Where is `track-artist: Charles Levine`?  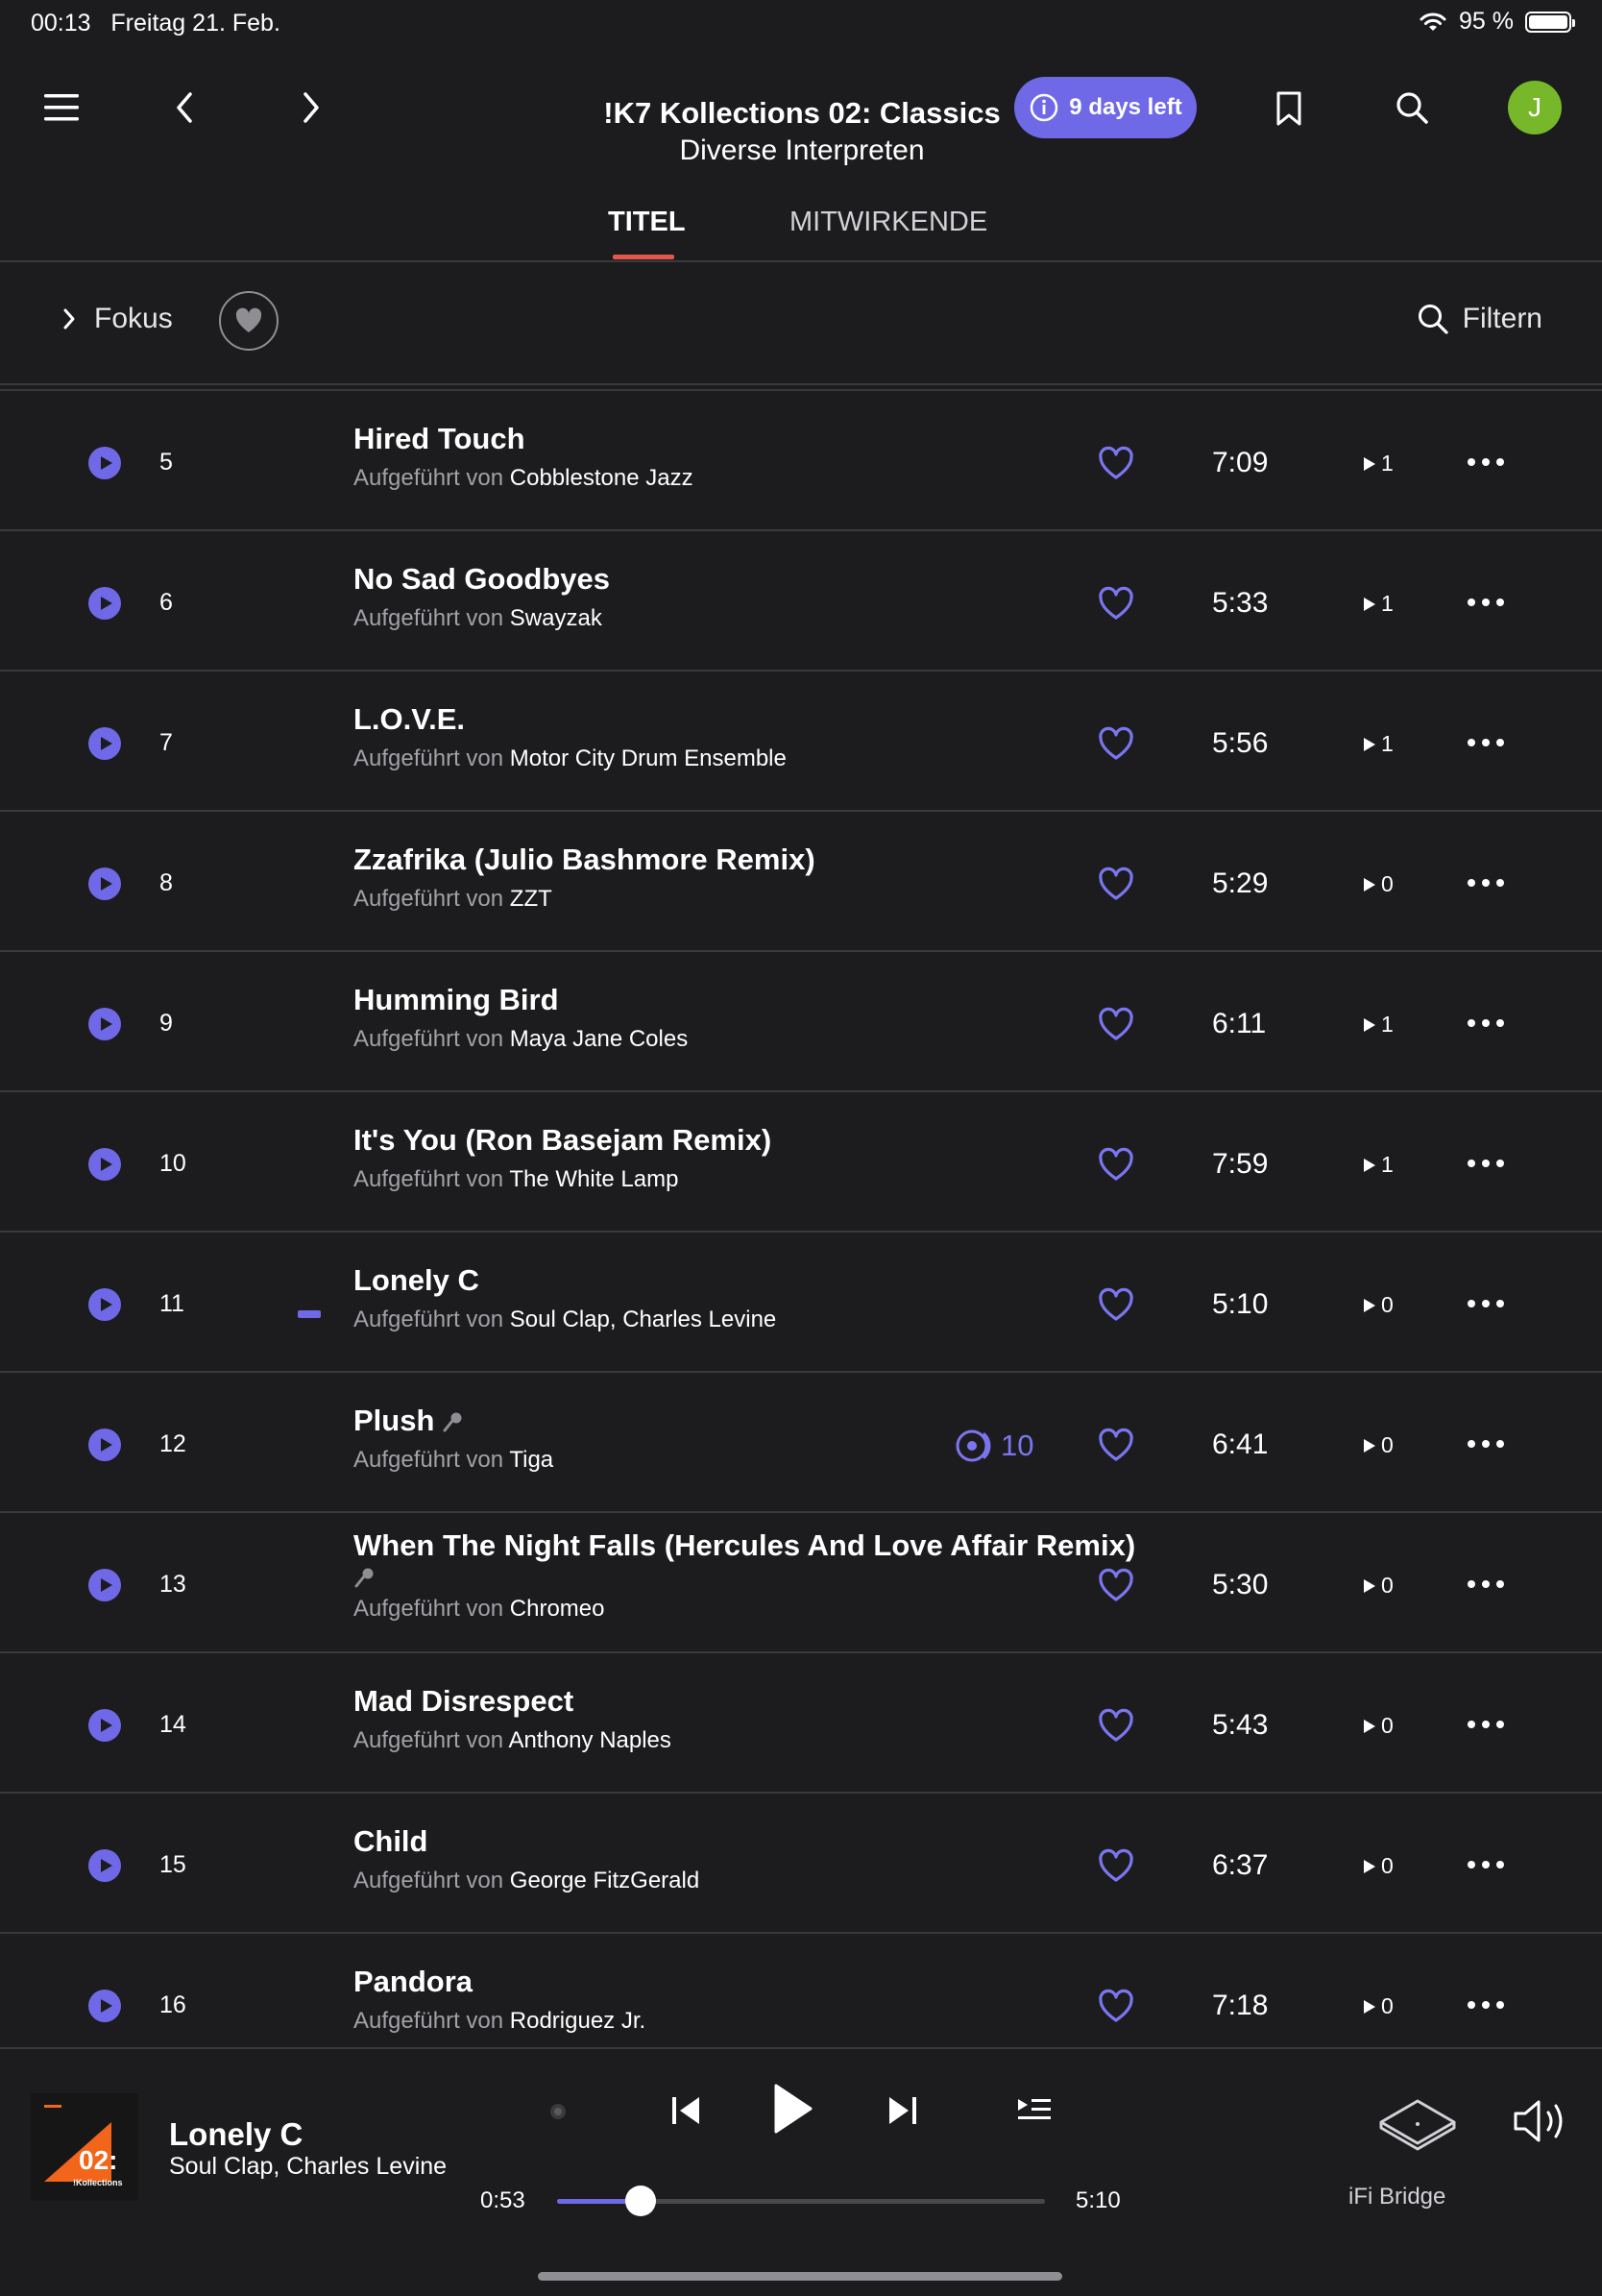 track-artist: Charles Levine is located at coordinates (699, 1319).